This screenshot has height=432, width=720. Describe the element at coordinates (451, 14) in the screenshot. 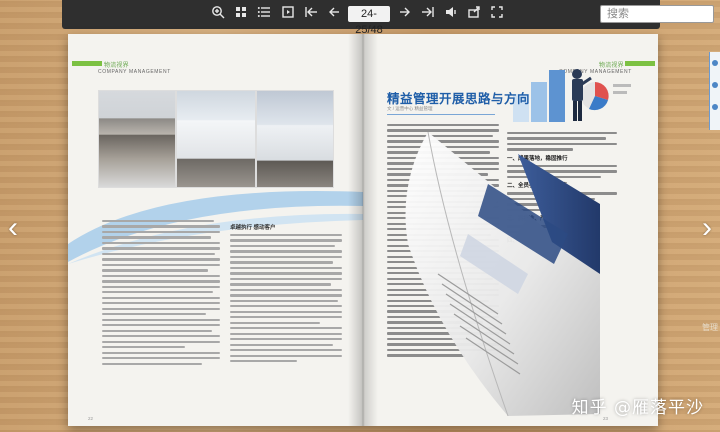

I see `sound-icon` at that location.